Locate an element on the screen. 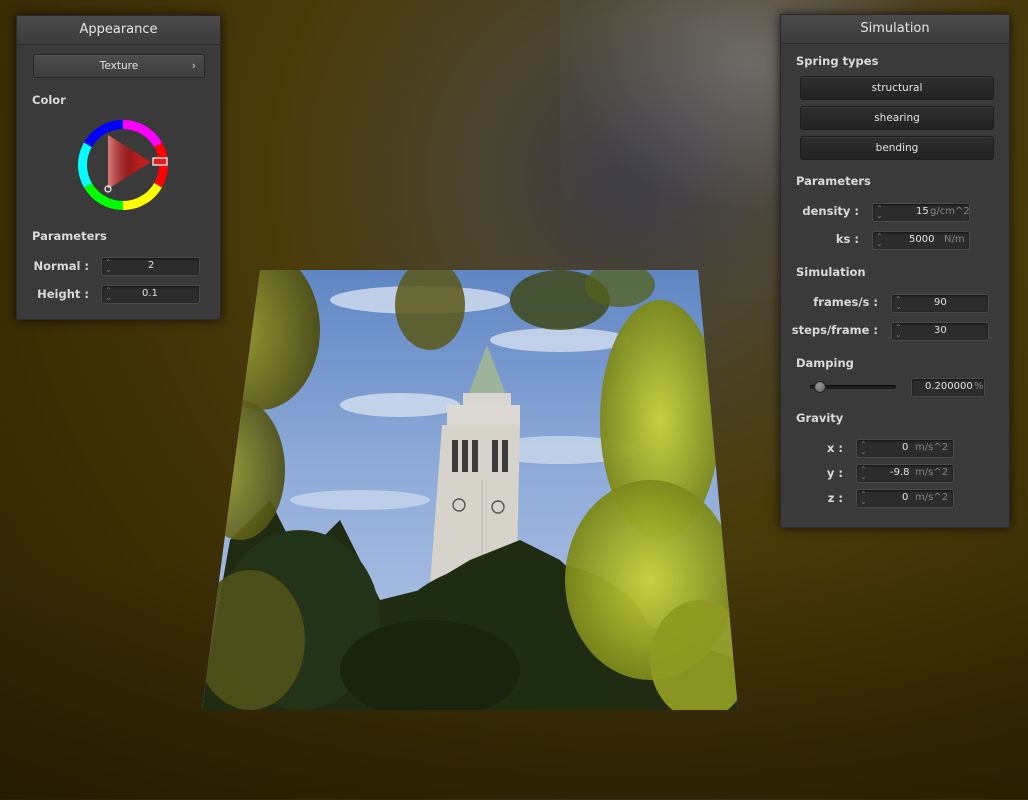 This screenshot has width=1028, height=800. gravity-y-label: y : is located at coordinates (834, 473).